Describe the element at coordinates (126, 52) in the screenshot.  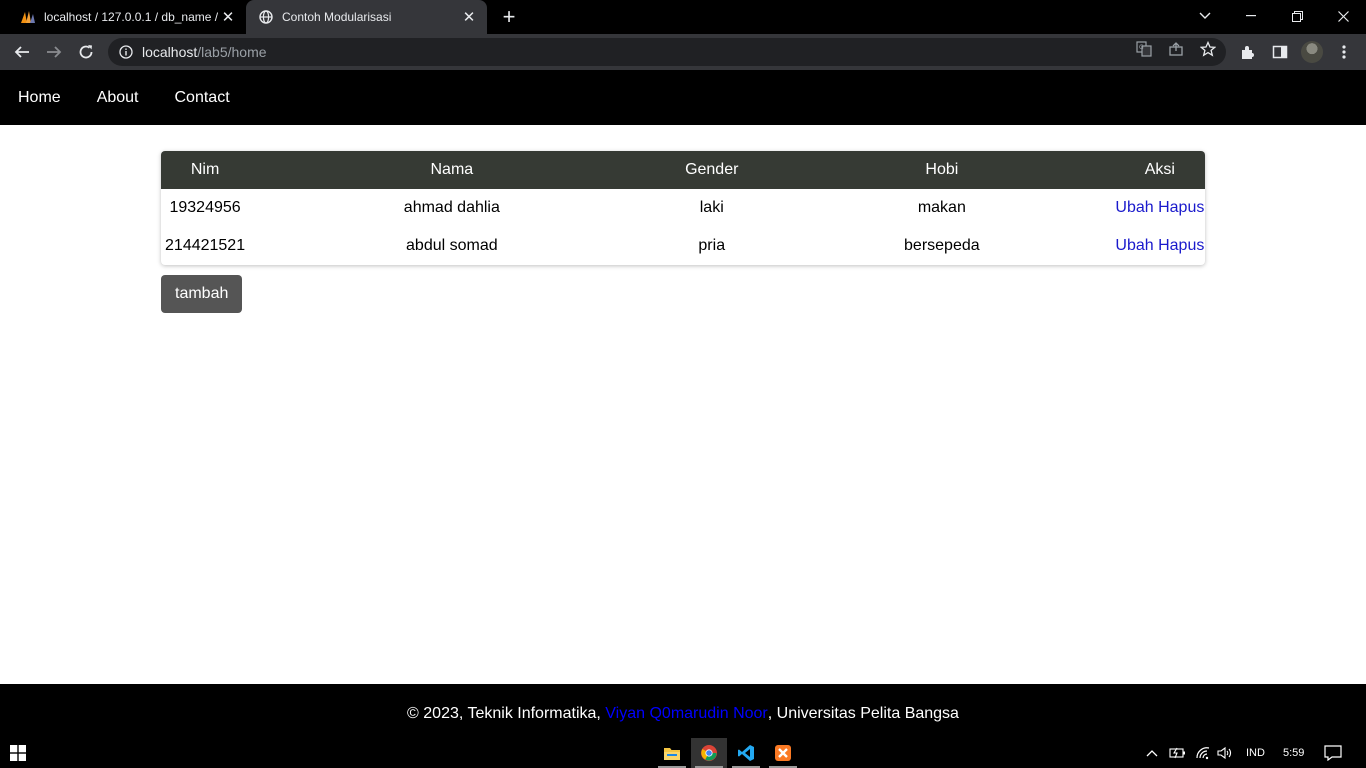
I see `site-info-icon` at that location.